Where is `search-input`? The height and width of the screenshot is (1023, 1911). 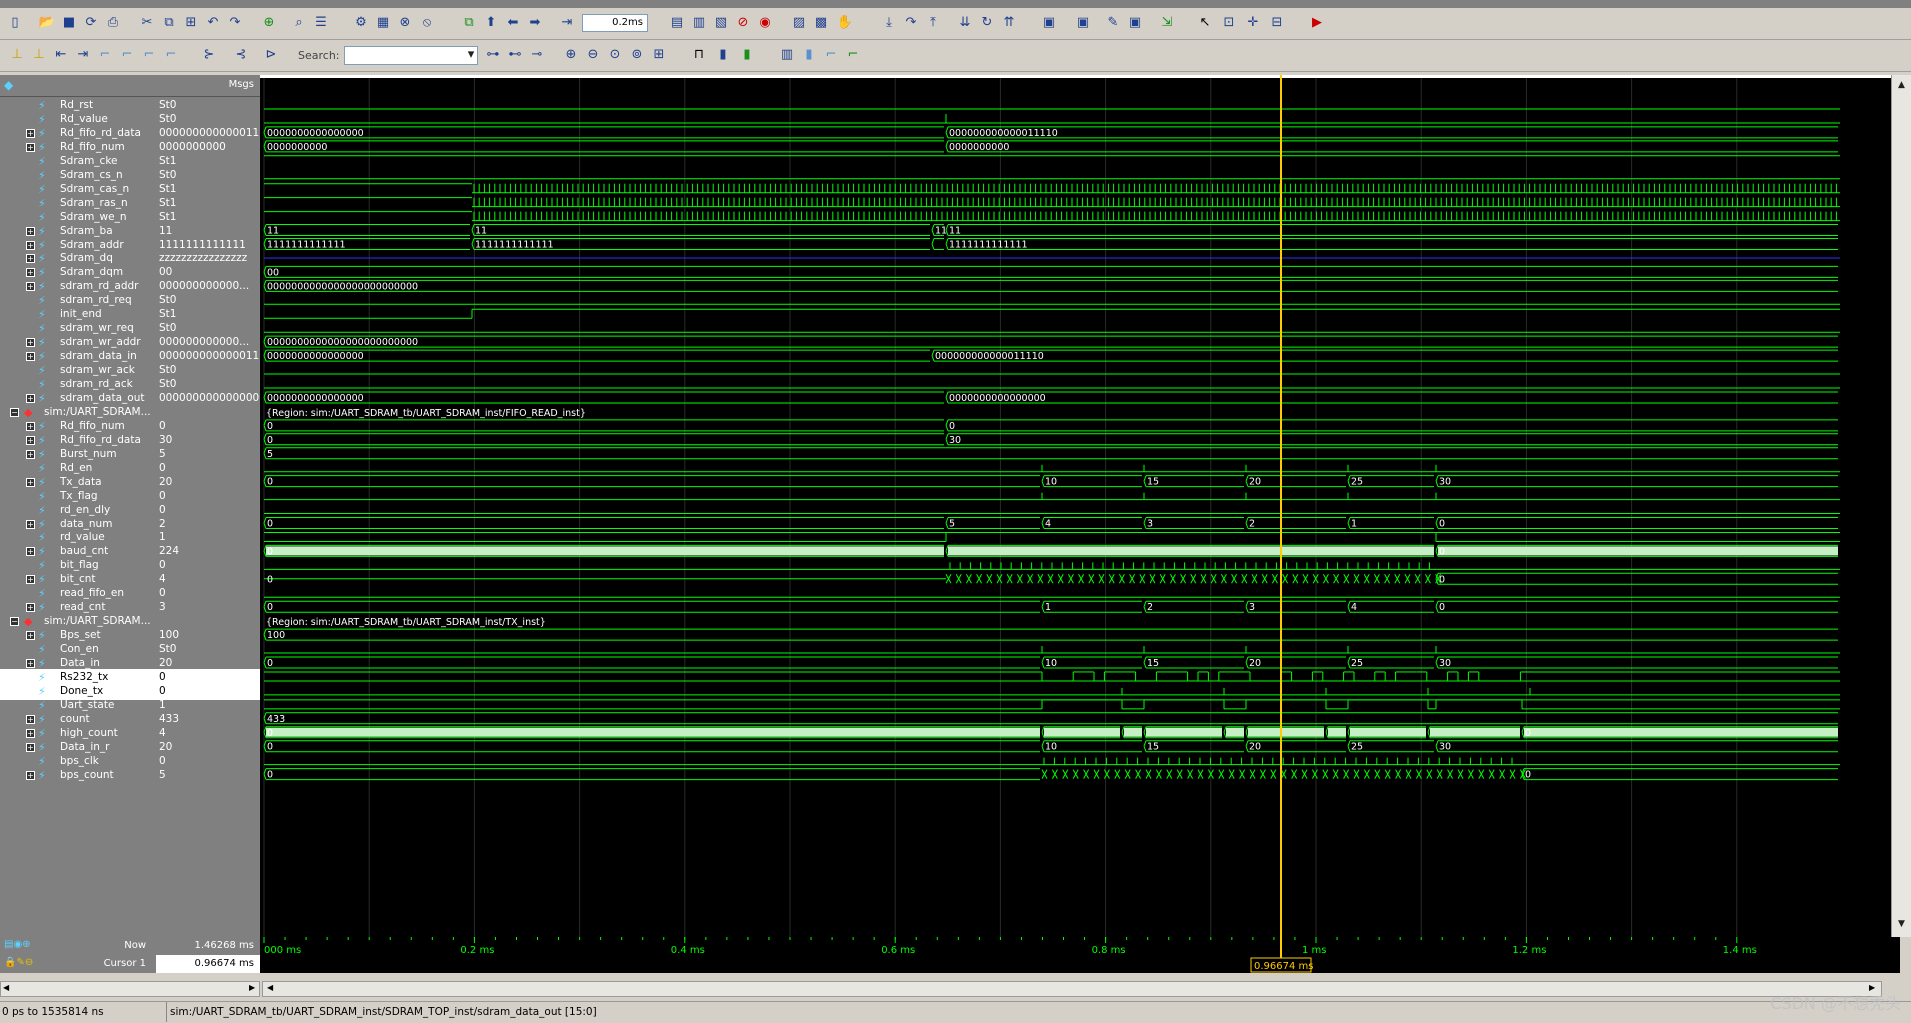 search-input is located at coordinates (411, 55).